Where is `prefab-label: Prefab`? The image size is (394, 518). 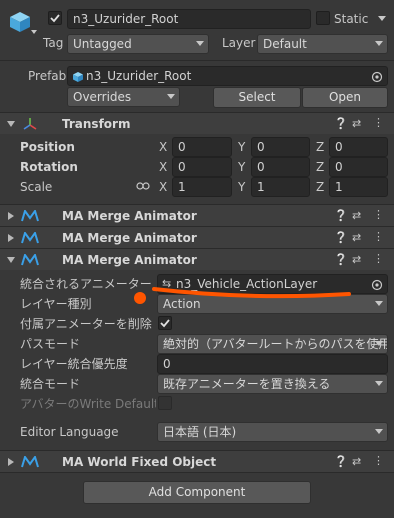 prefab-label: Prefab is located at coordinates (47, 76).